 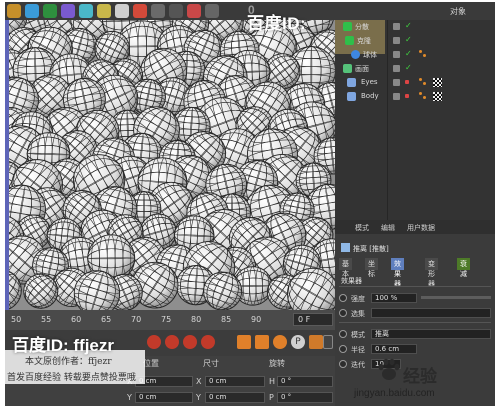 What do you see at coordinates (456, 297) in the screenshot?
I see `strength-slider` at bounding box center [456, 297].